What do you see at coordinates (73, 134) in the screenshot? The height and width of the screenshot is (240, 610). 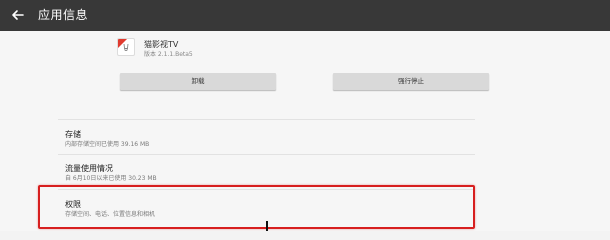 I see `storage-title: 存储` at bounding box center [73, 134].